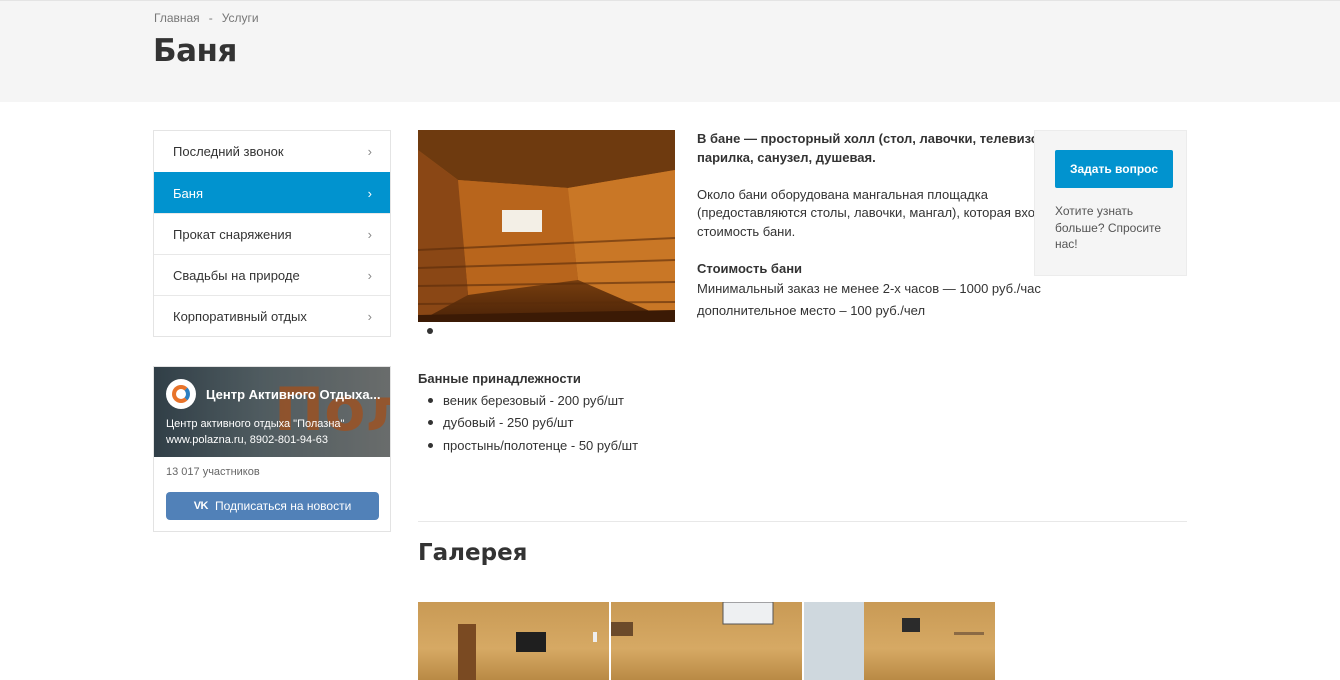 The height and width of the screenshot is (680, 1340). What do you see at coordinates (195, 51) in the screenshot?
I see `page-title: Баня` at bounding box center [195, 51].